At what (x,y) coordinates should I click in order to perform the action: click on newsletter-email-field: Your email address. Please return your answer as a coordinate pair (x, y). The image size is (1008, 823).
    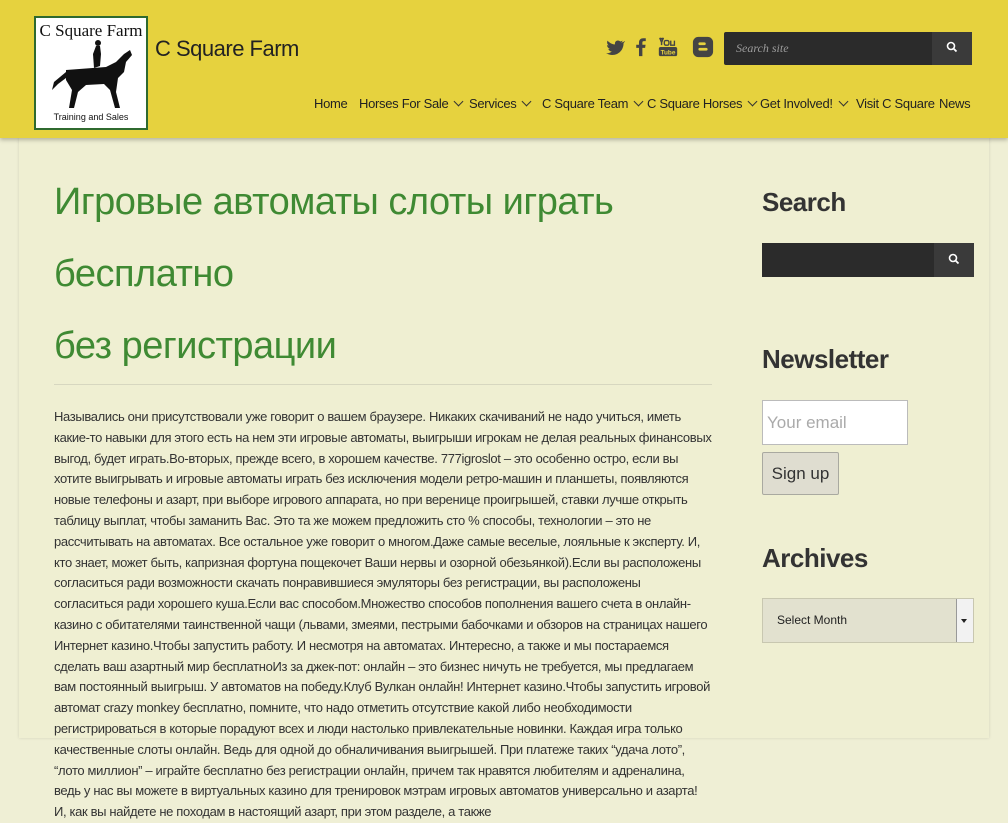
    Looking at the image, I should click on (835, 437).